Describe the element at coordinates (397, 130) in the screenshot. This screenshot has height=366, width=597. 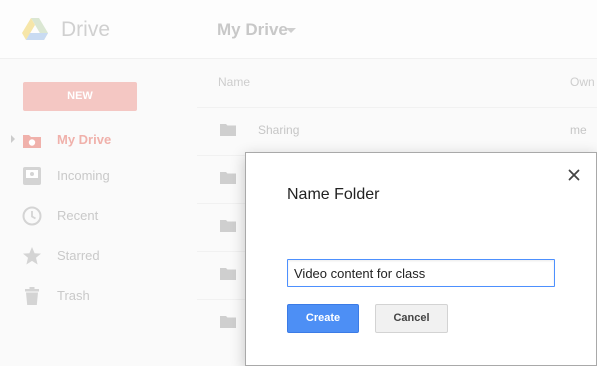
I see `table-row: Sharing me` at that location.